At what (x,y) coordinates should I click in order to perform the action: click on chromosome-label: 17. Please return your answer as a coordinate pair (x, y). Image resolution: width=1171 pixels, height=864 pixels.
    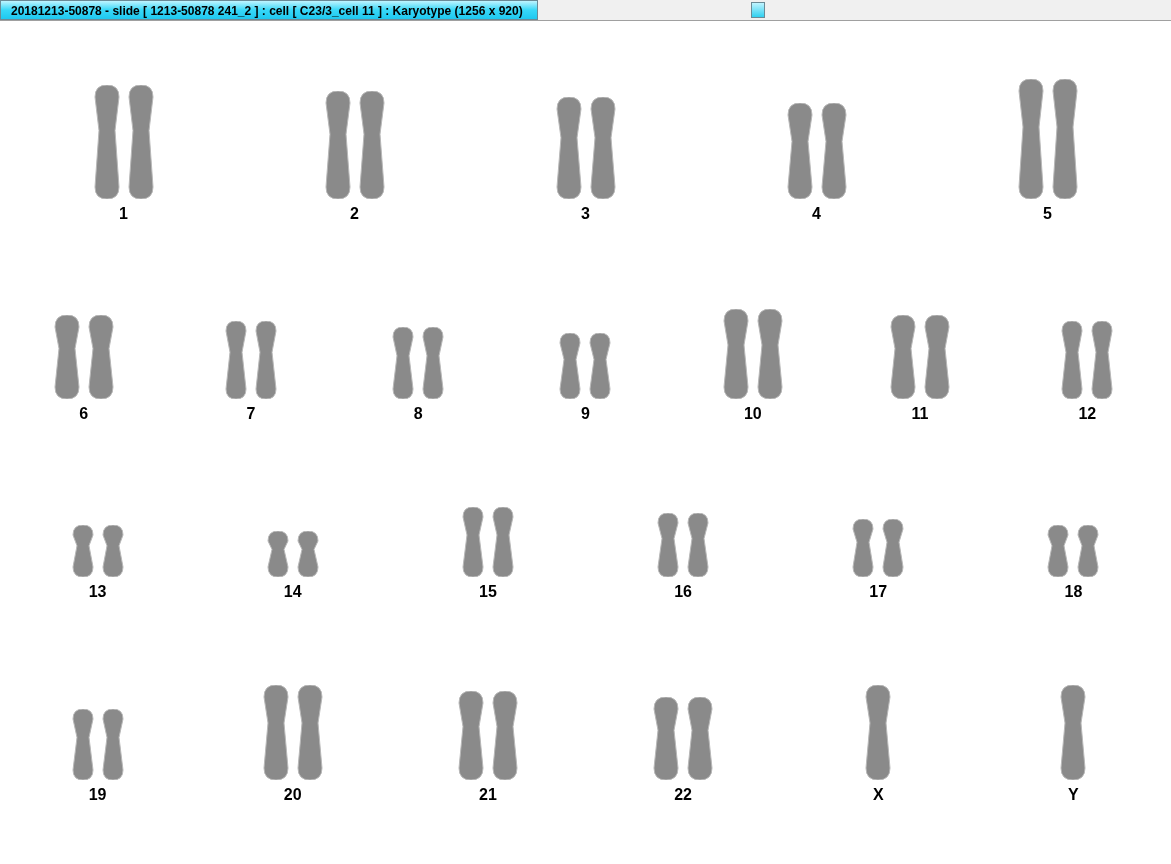
    Looking at the image, I should click on (878, 592).